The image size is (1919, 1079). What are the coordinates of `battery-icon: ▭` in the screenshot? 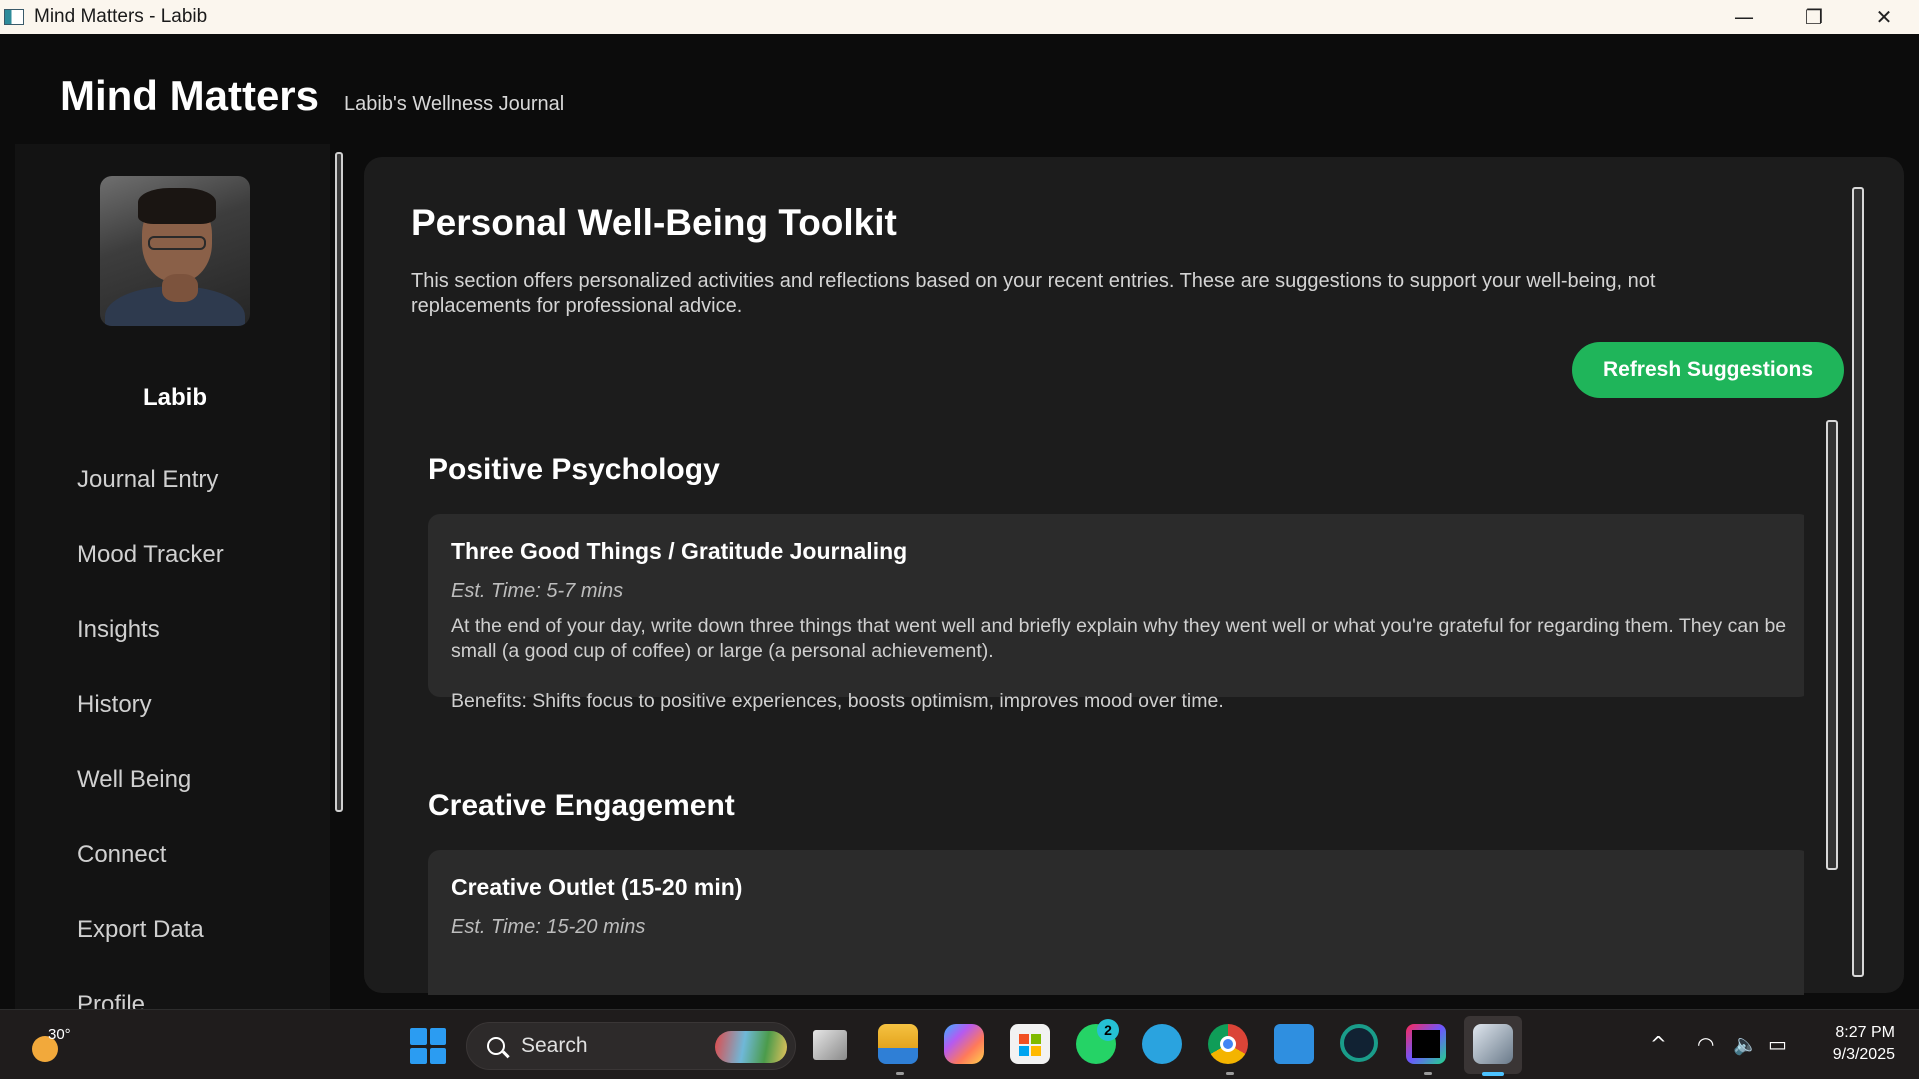 It's located at (1777, 1044).